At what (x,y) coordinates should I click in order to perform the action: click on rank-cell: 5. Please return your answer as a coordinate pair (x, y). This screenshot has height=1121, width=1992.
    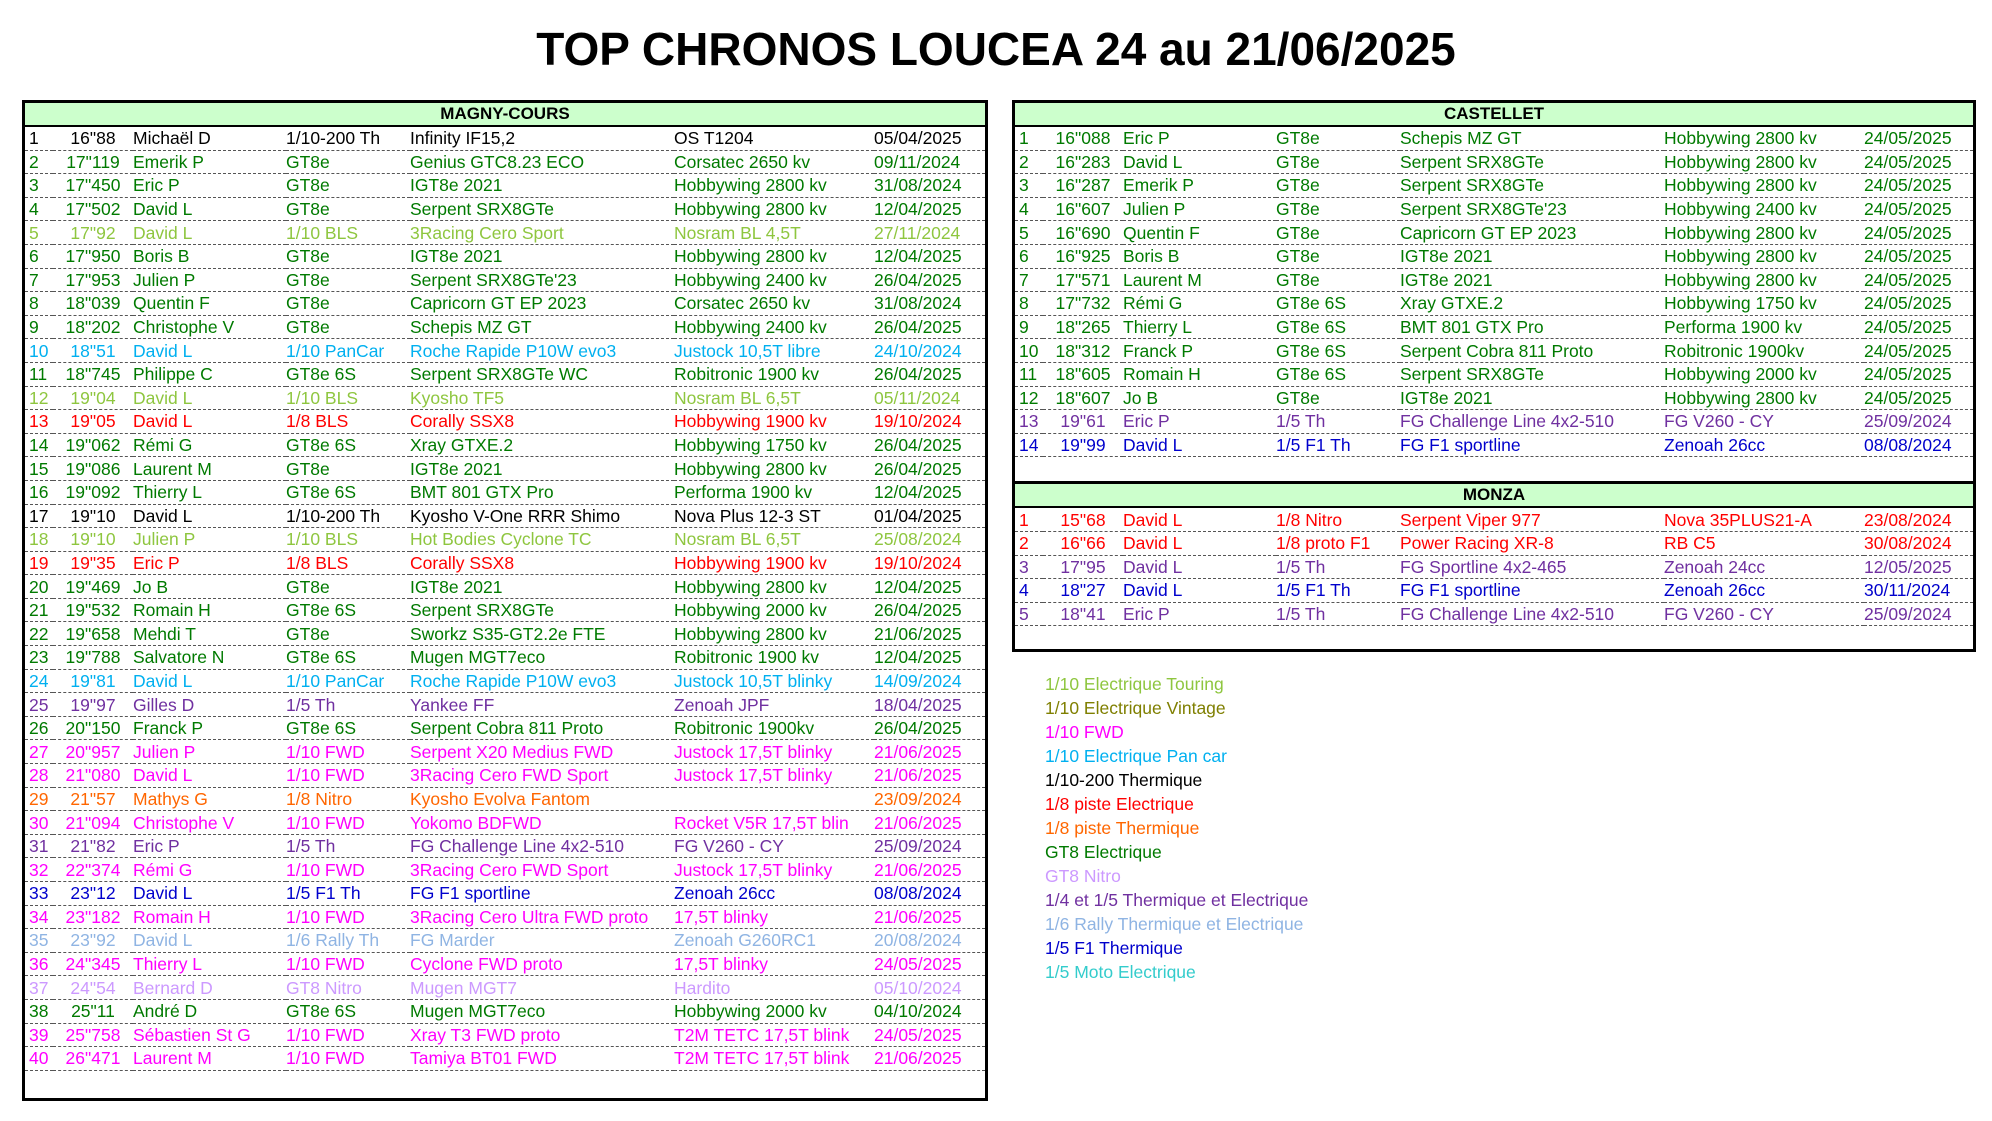
    Looking at the image, I should click on (1029, 614).